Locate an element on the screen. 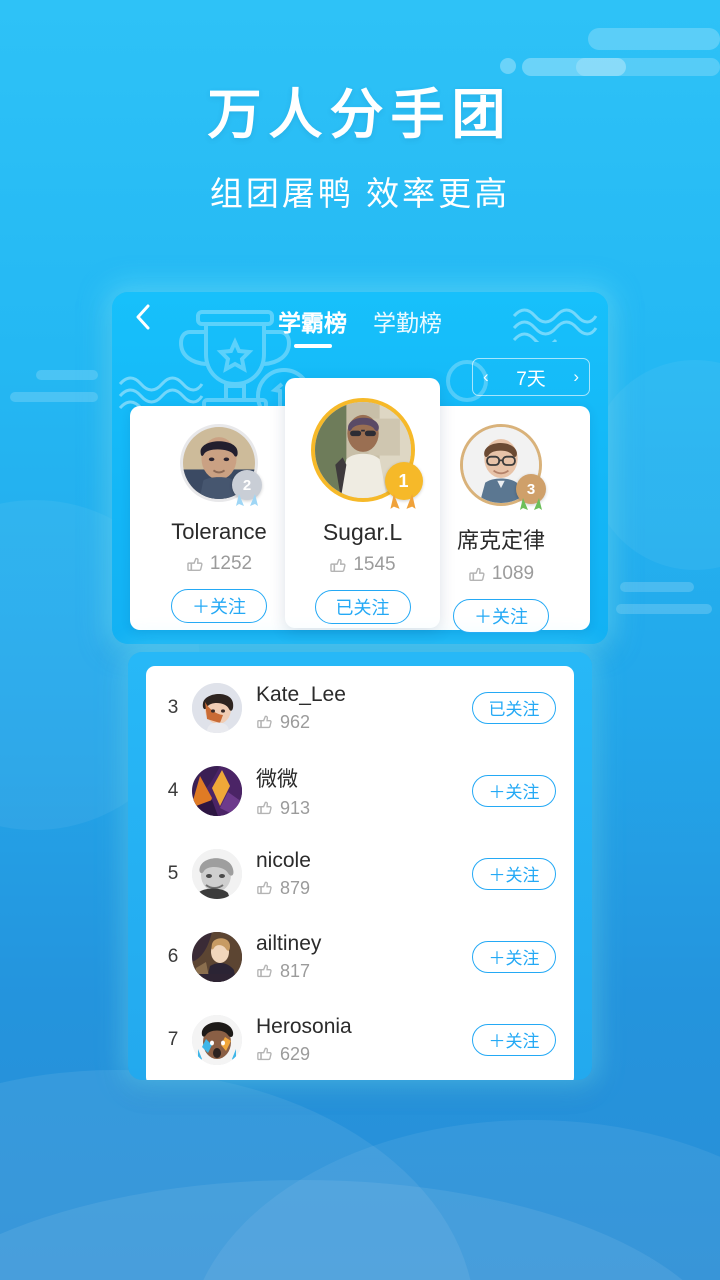 Image resolution: width=720 pixels, height=1280 pixels. row-rank: 5 is located at coordinates (173, 873).